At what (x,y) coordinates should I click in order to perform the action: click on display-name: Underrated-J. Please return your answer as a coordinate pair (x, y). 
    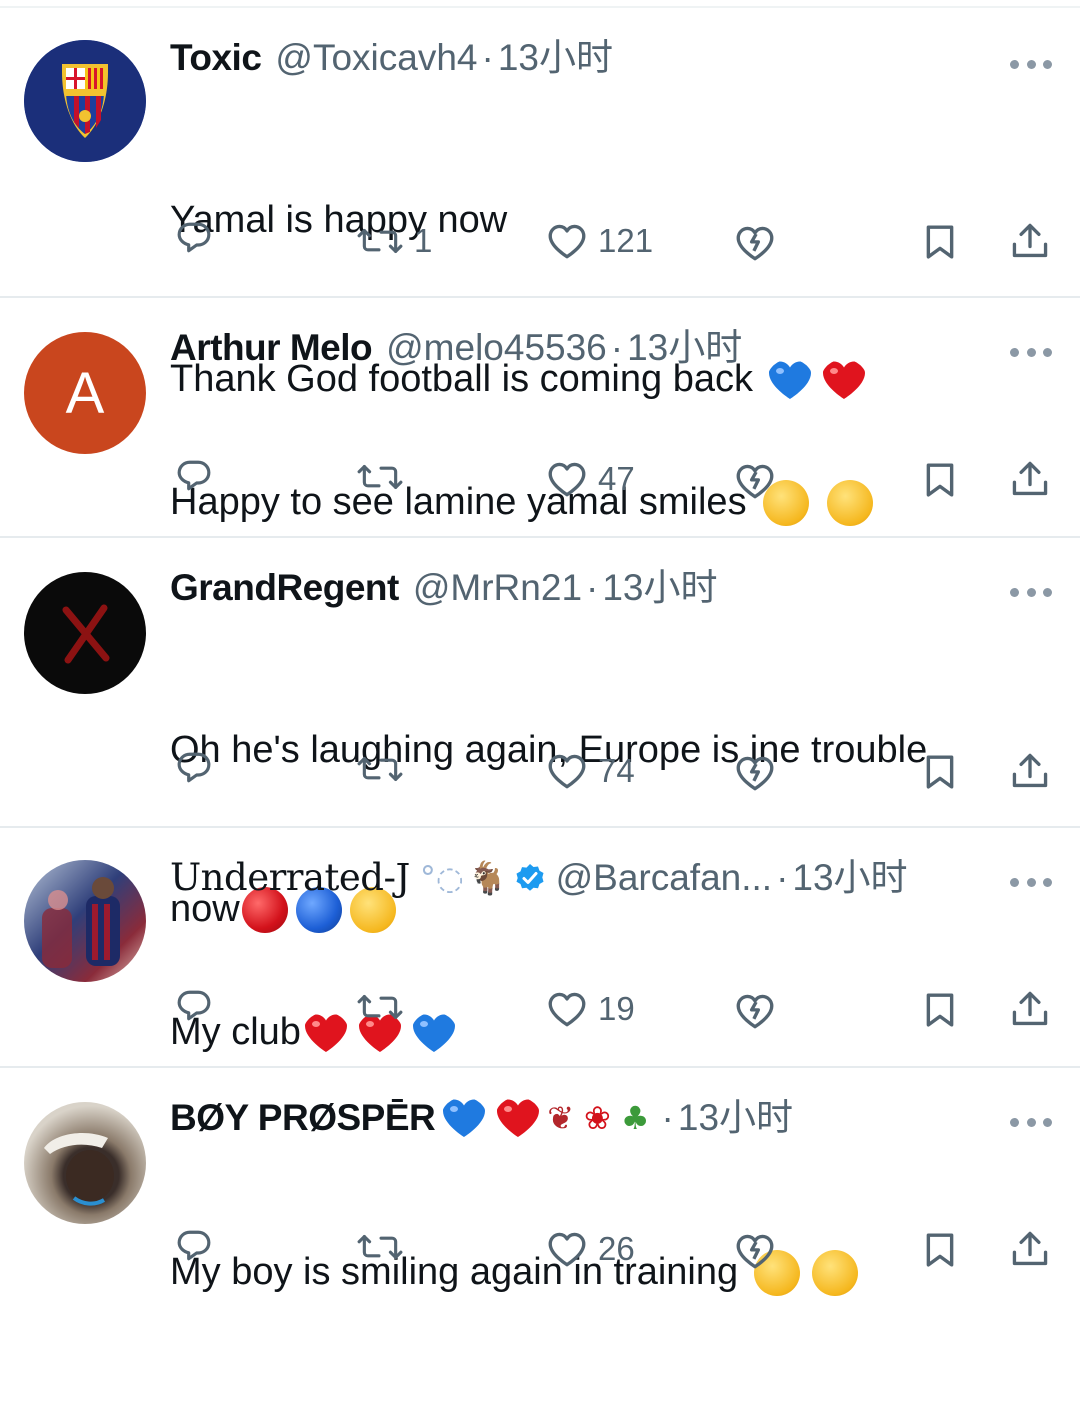
    Looking at the image, I should click on (290, 878).